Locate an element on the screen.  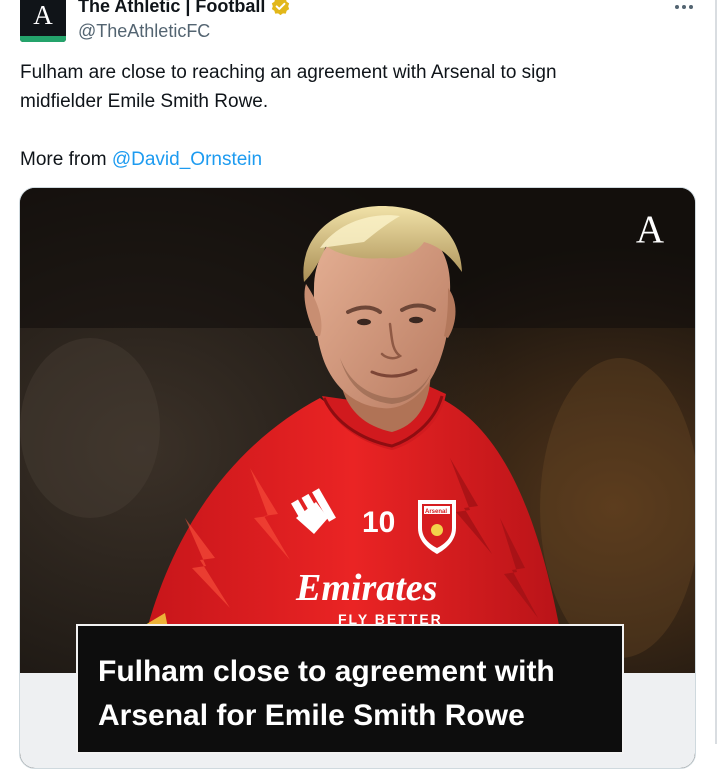
more-icon is located at coordinates (677, 7).